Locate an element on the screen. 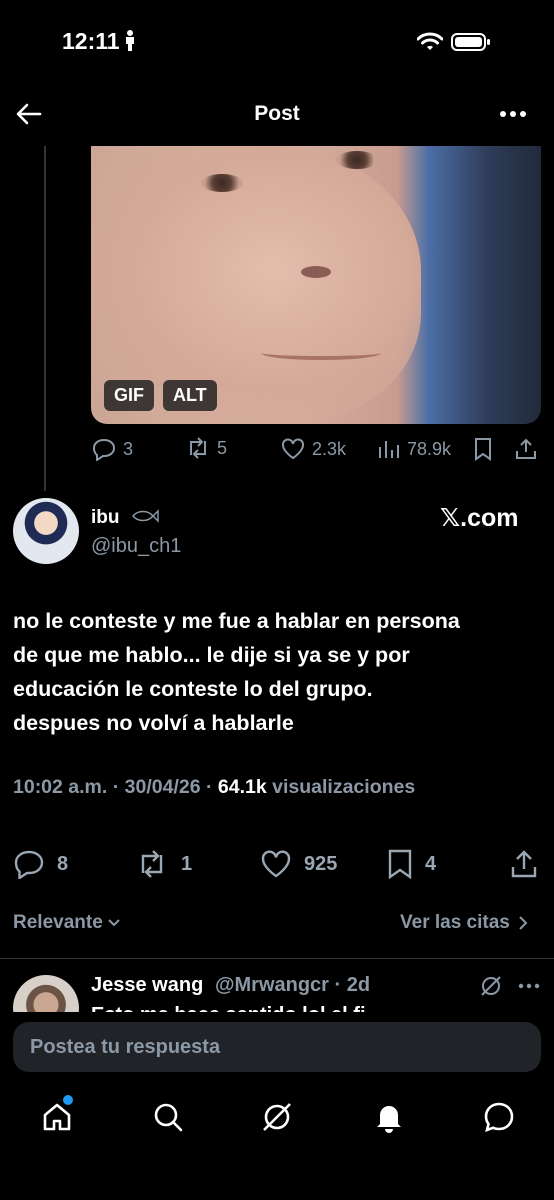  view-quotes-link: Ver las citas is located at coordinates (464, 923).